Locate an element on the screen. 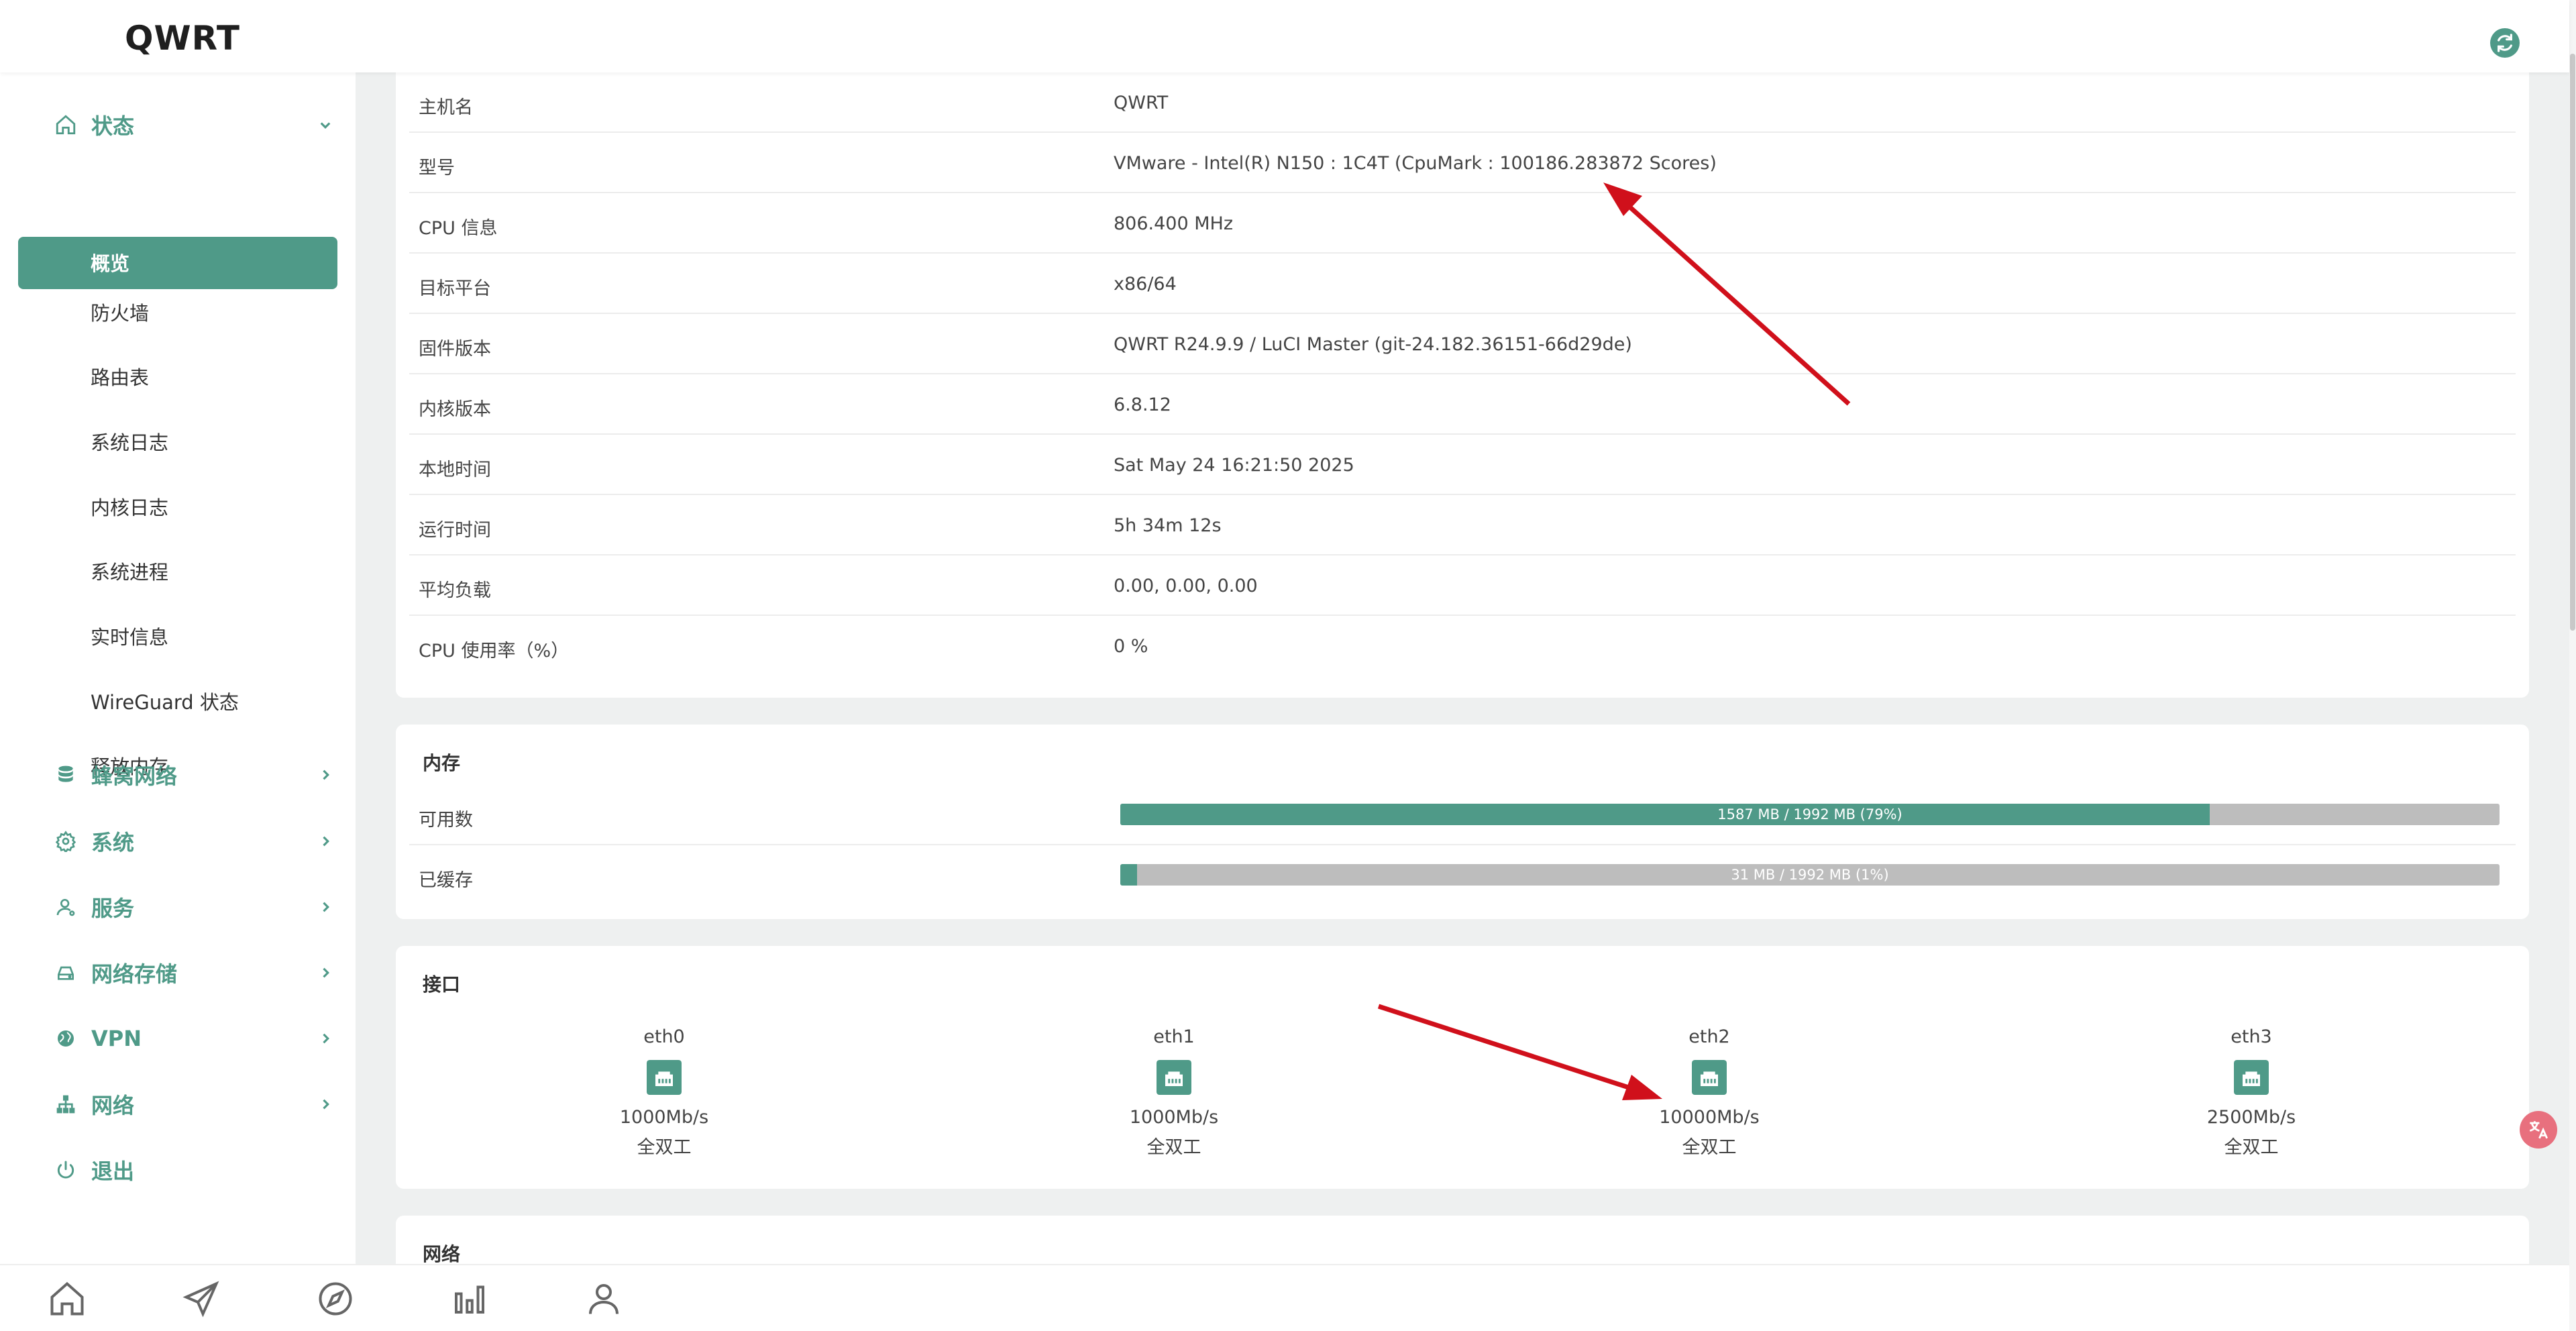 The height and width of the screenshot is (1331, 2576). annotation-arrow-eth2 is located at coordinates (1519, 1052).